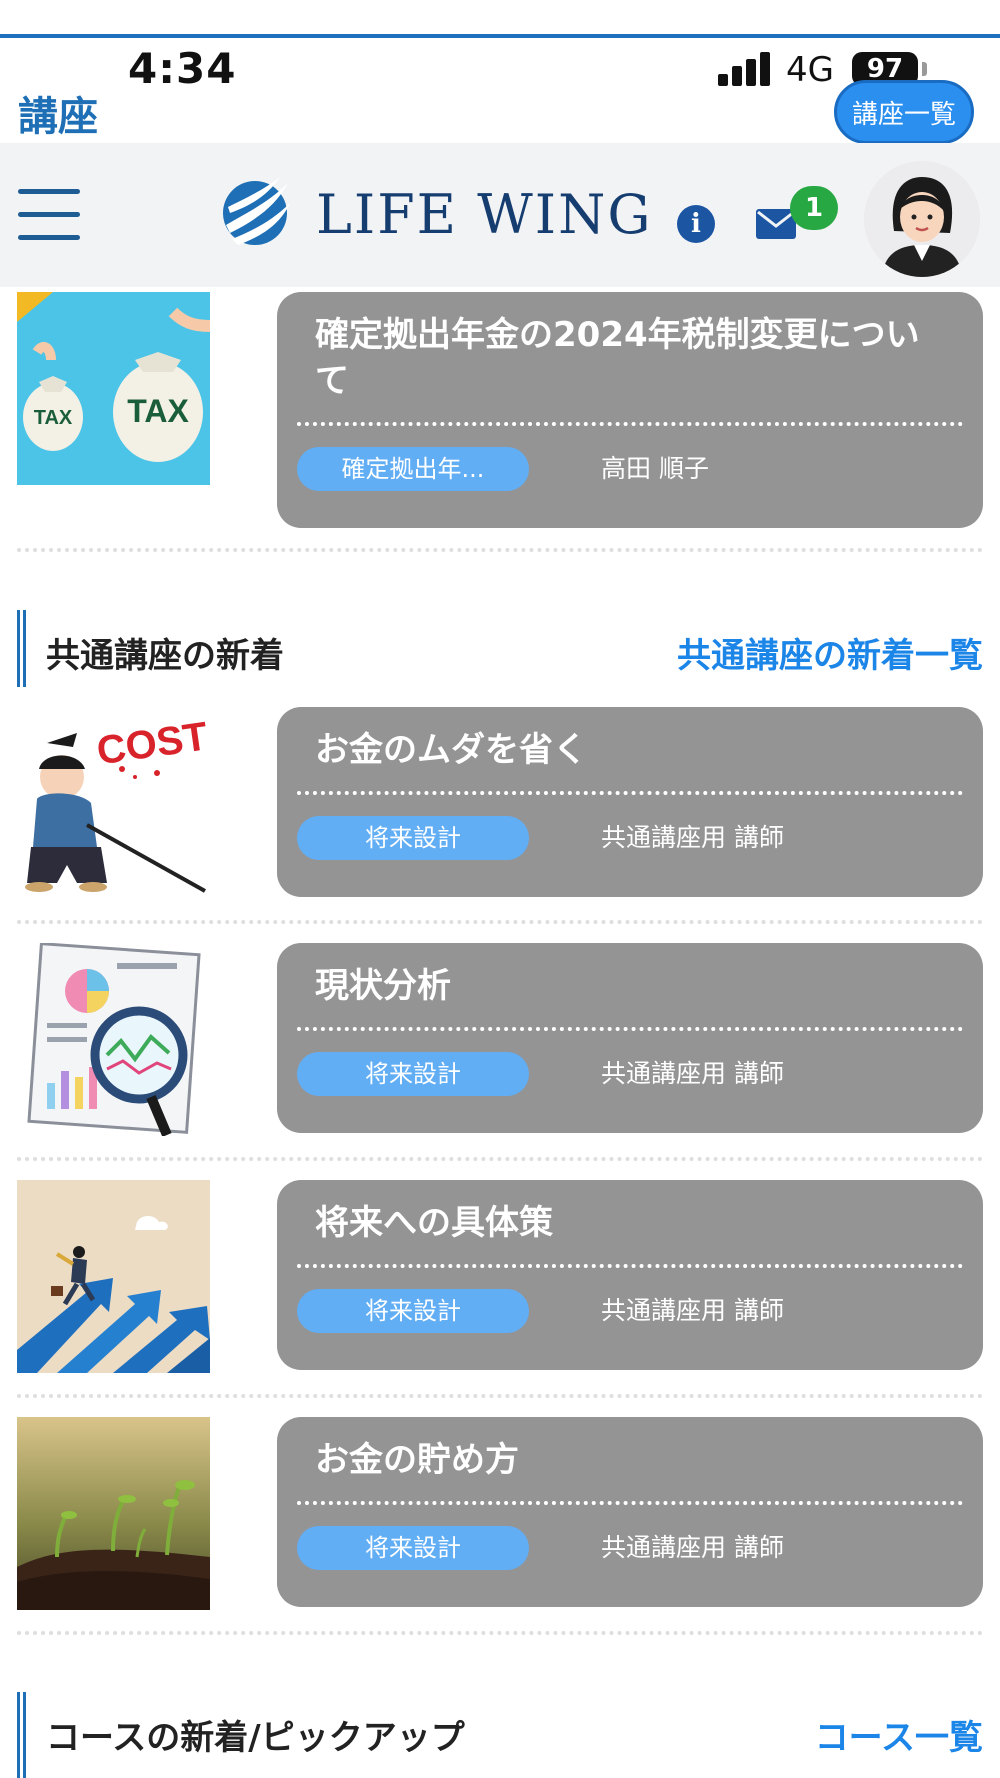  I want to click on card-title: 現状分析, so click(383, 986).